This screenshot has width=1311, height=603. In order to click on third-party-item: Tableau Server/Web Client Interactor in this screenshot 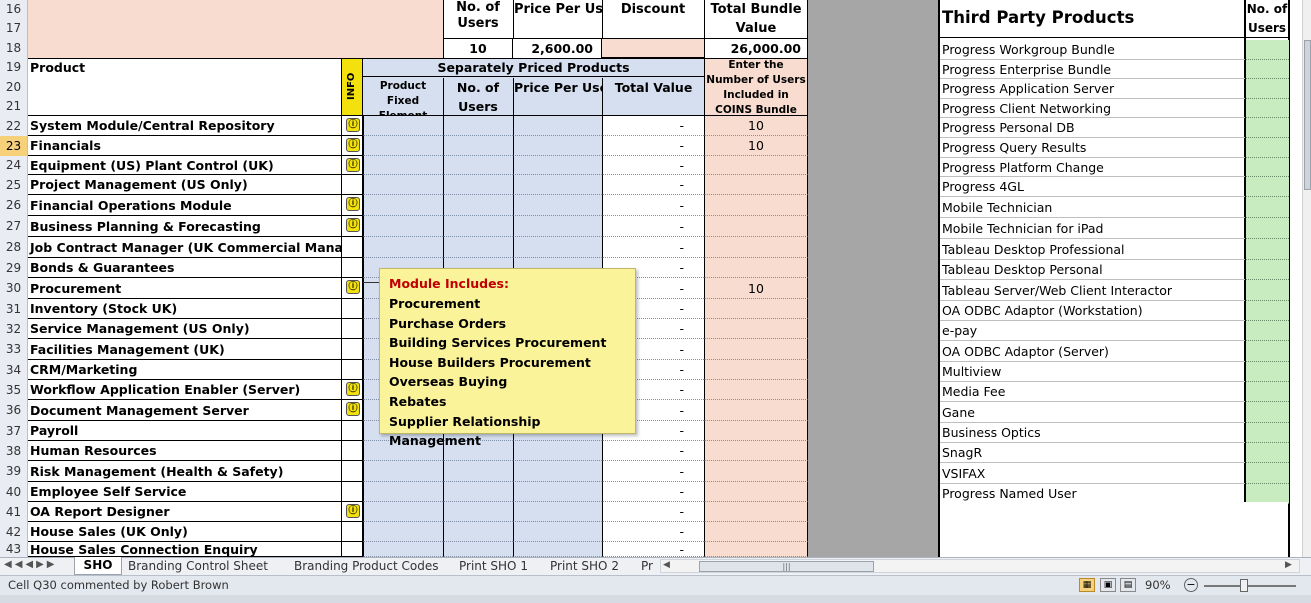, I will do `click(1092, 290)`.